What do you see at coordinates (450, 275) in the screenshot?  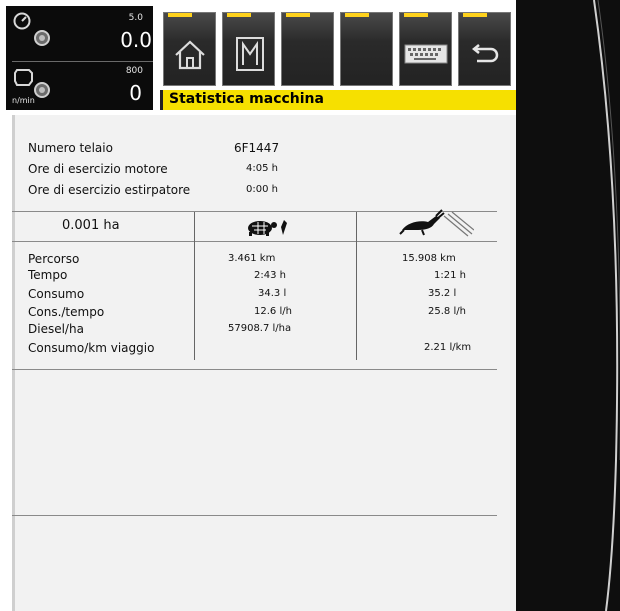 I see `road-value: 1:21 h` at bounding box center [450, 275].